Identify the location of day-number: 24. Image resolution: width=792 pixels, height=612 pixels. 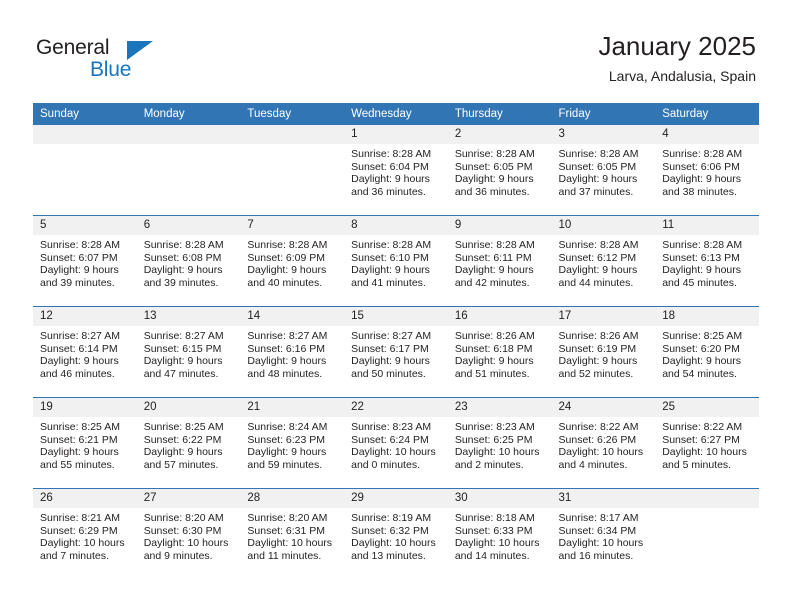
(603, 407).